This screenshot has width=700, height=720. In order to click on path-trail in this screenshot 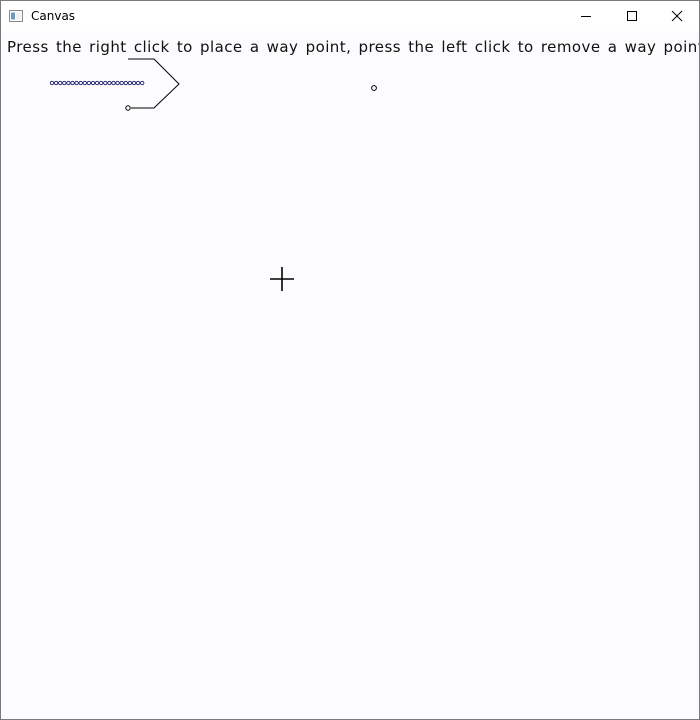, I will do `click(97, 83)`.